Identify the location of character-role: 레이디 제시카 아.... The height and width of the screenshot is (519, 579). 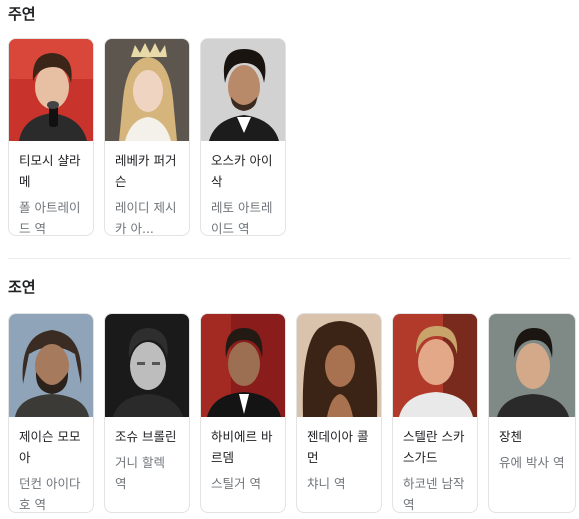
(146, 218).